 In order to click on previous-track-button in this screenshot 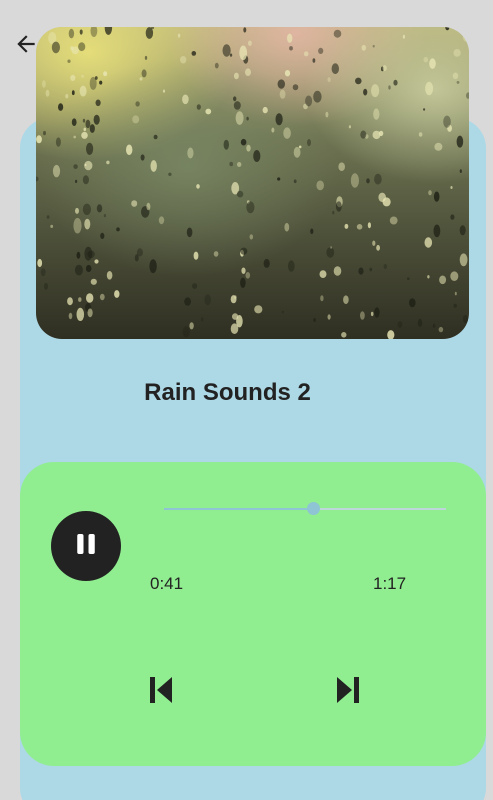, I will do `click(161, 692)`.